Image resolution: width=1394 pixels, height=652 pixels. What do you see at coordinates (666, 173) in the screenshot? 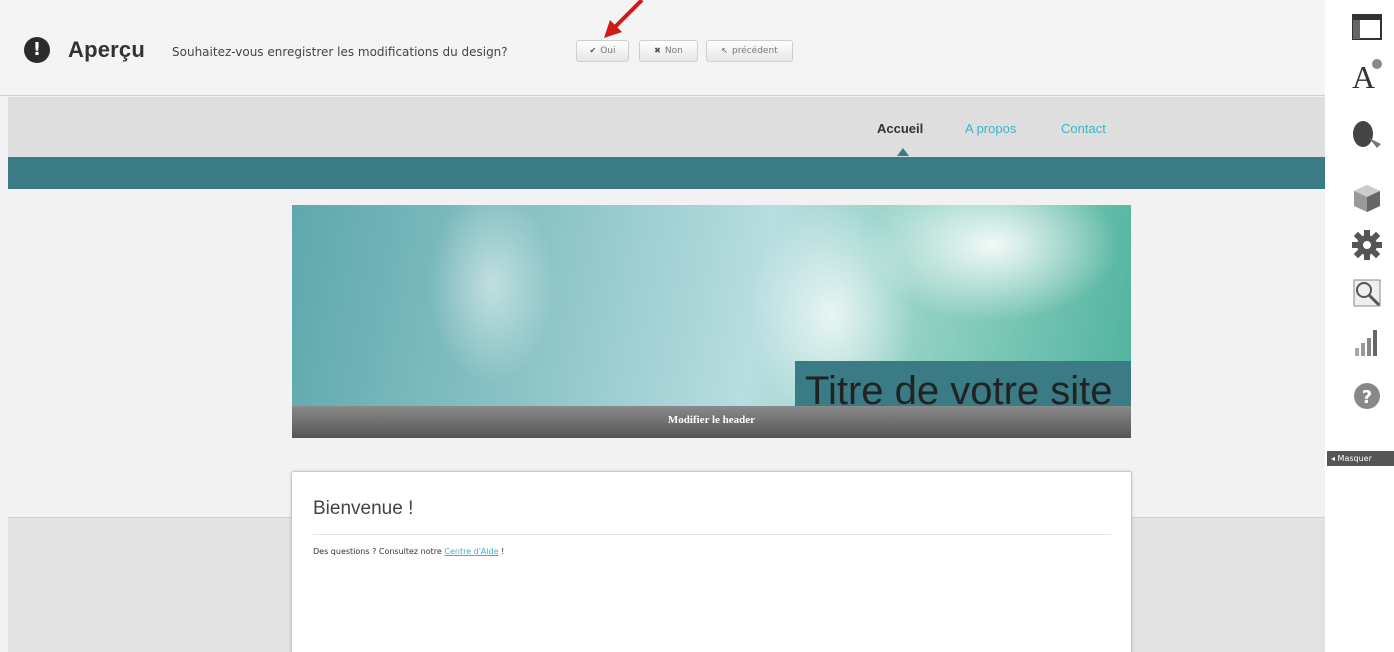
I see `teal-band` at bounding box center [666, 173].